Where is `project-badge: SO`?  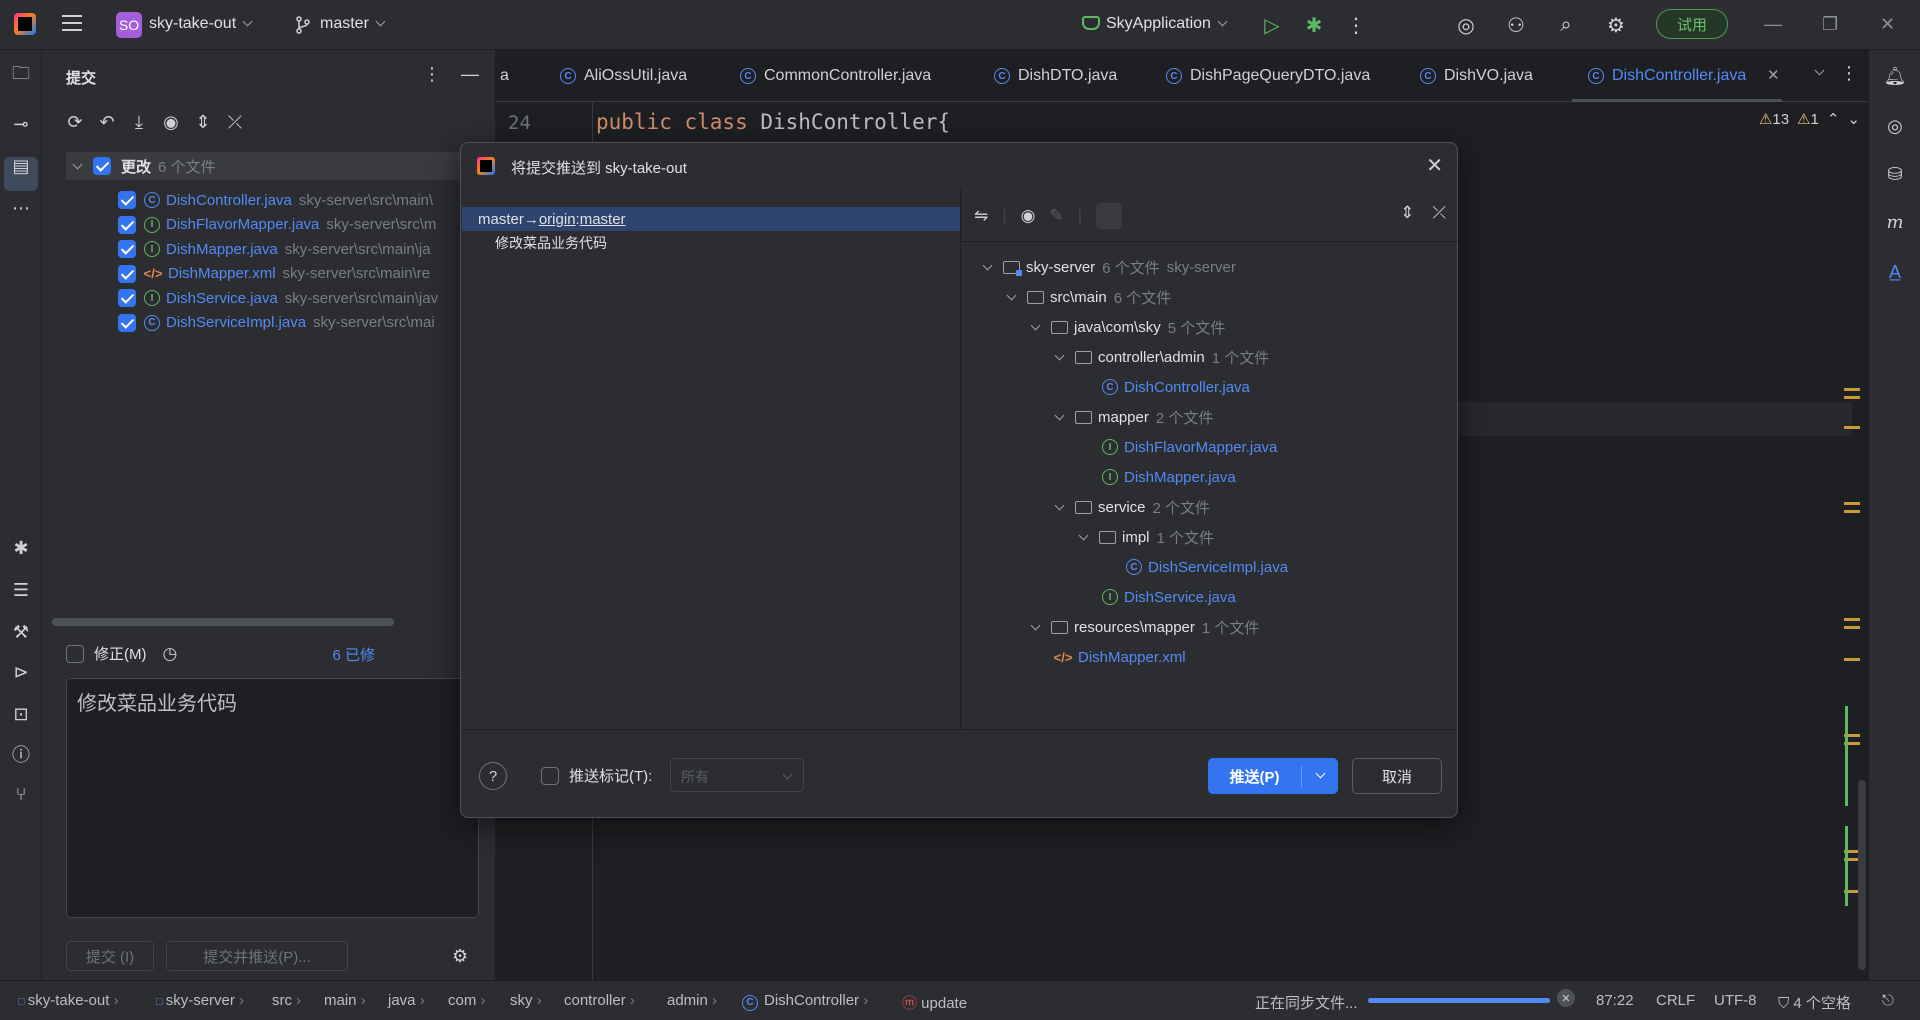
project-badge: SO is located at coordinates (129, 25).